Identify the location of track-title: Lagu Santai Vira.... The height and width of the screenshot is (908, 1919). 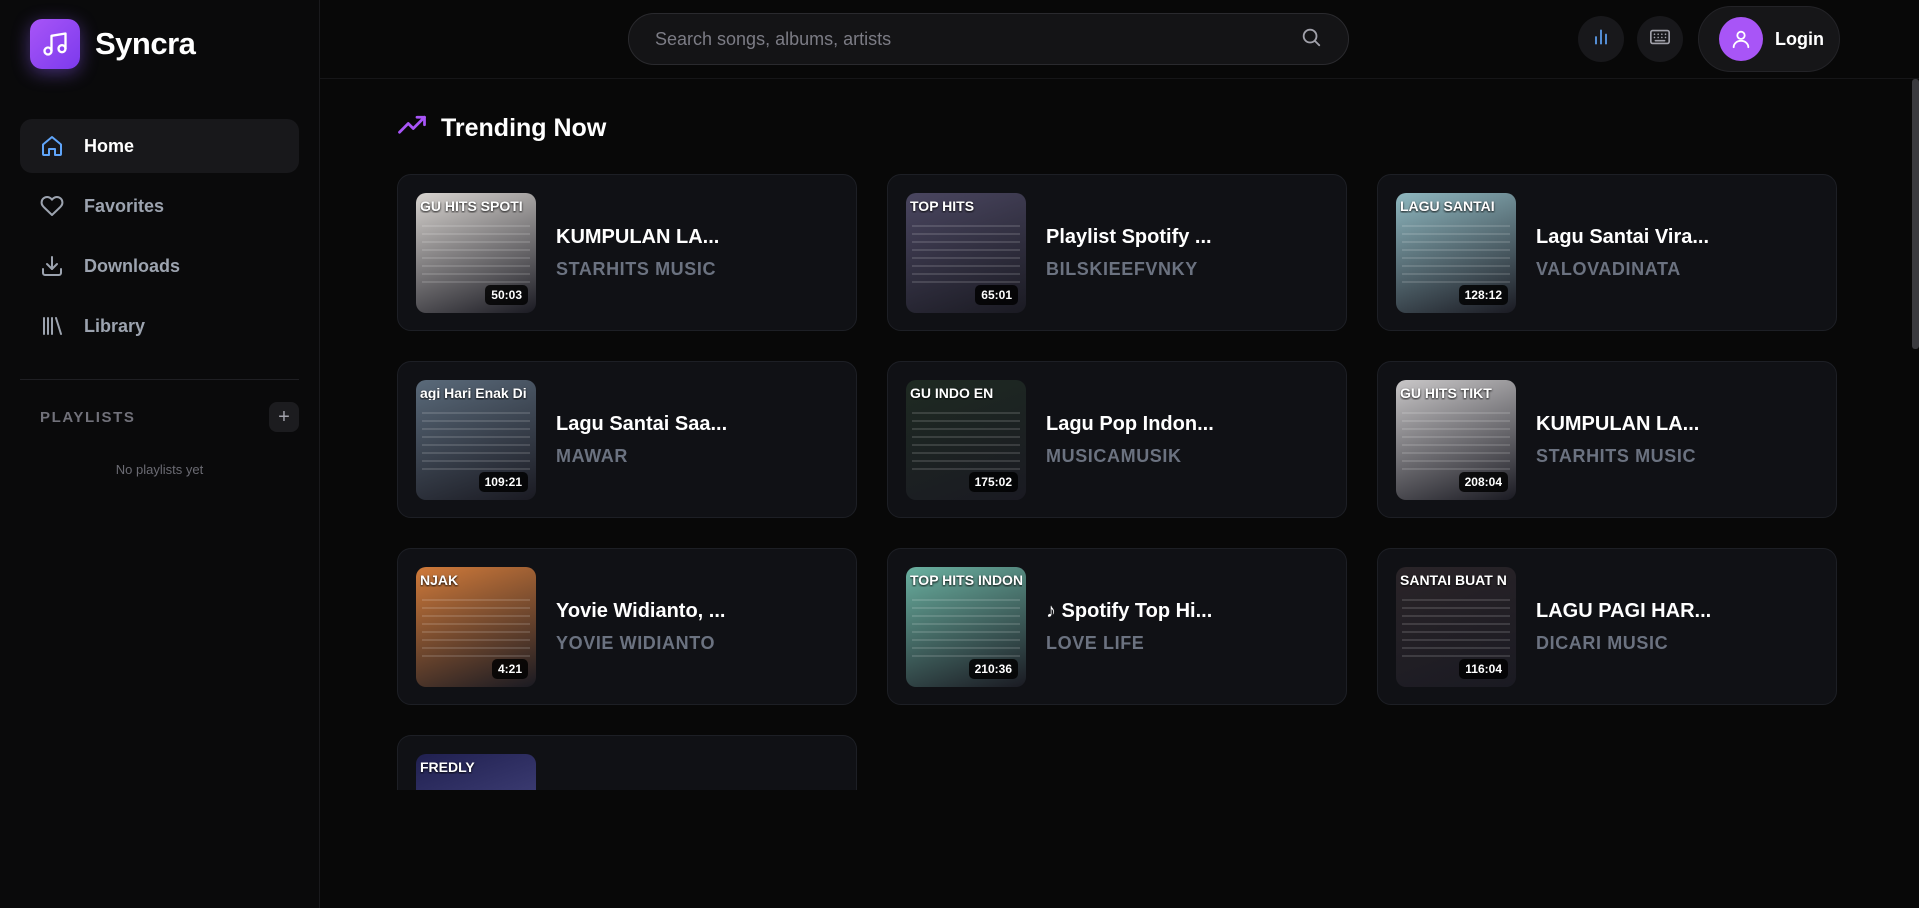
(1623, 236).